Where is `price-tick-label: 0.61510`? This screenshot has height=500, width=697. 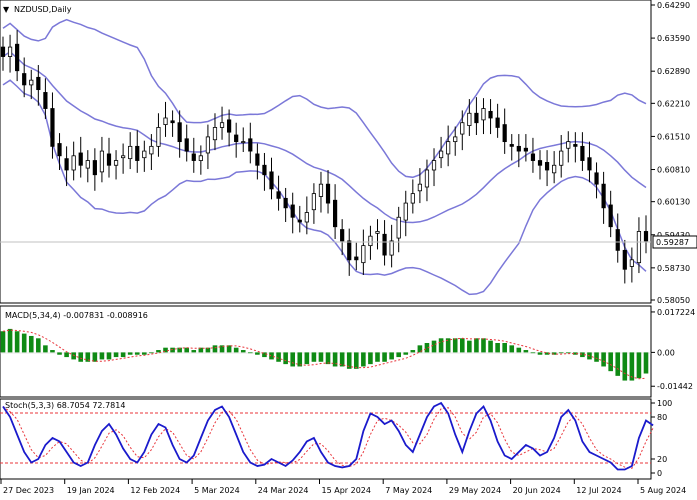
price-tick-label: 0.61510 is located at coordinates (673, 136).